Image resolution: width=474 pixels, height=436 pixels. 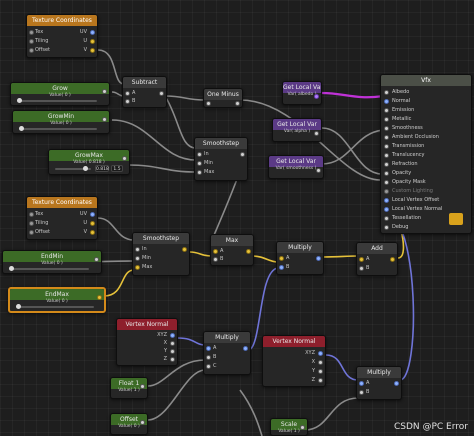 I want to click on get-local-var-alpha-node: Get Local Var Var( alpha ), so click(x=297, y=130).